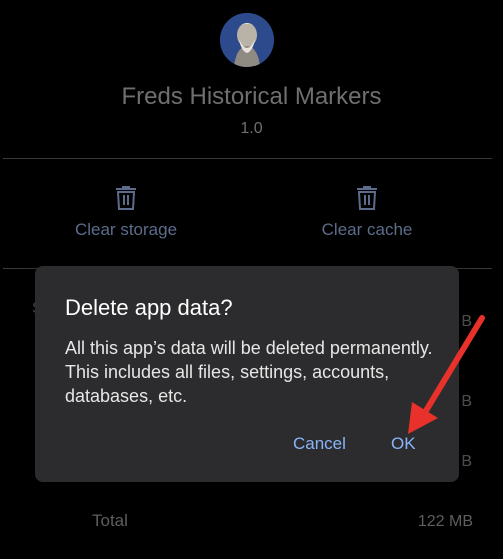  Describe the element at coordinates (466, 461) in the screenshot. I see `row-value-partial: B` at that location.